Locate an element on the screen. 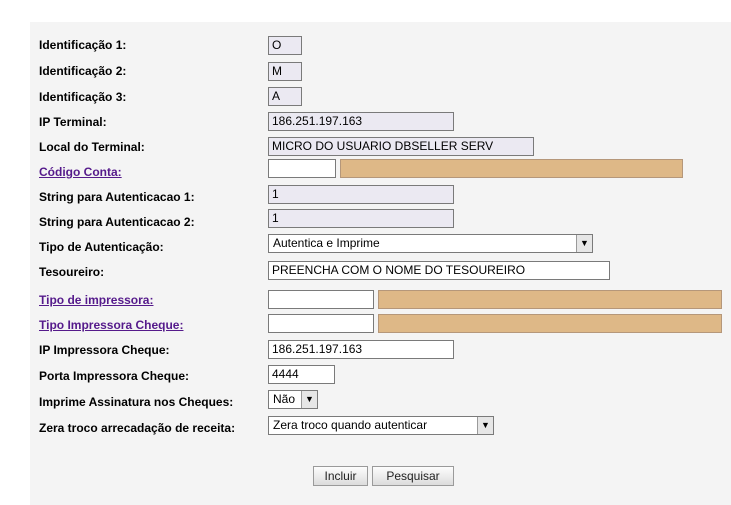 This screenshot has width=731, height=505. id1-field: O is located at coordinates (285, 45).